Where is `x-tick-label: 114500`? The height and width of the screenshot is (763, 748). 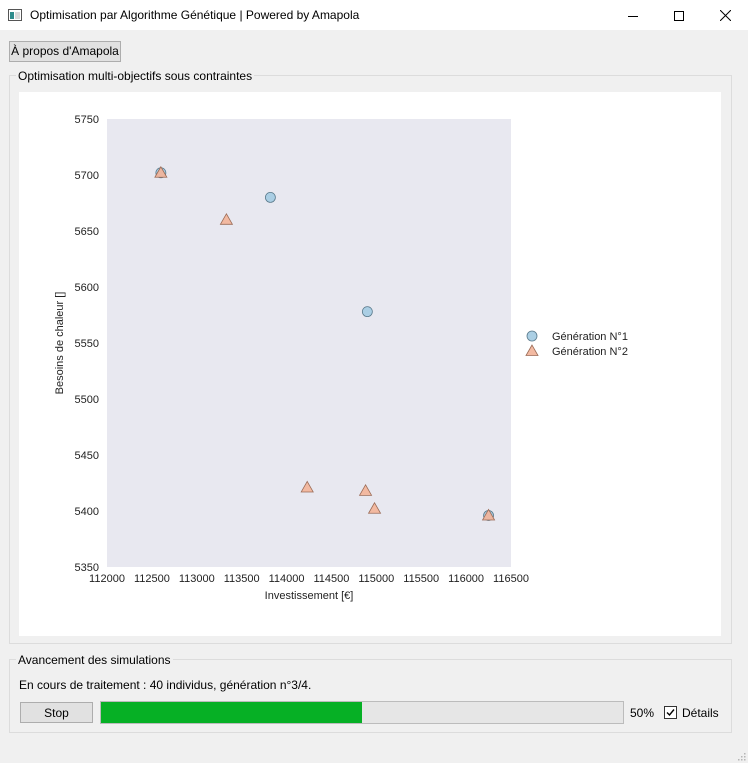
x-tick-label: 114500 is located at coordinates (331, 579).